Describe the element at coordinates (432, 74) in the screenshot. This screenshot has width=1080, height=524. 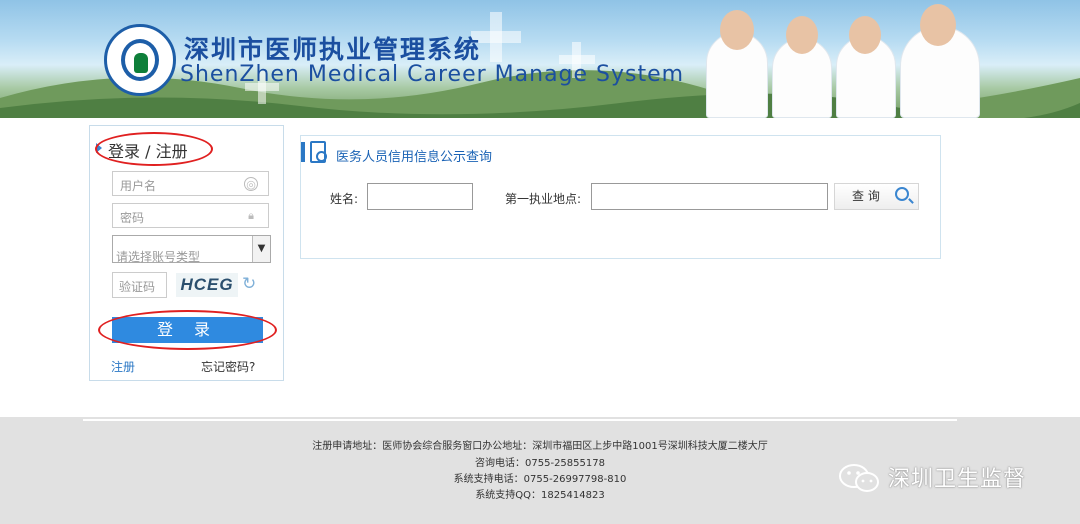
I see `site-title-english: ShenZhen Medical Career Manage System` at that location.